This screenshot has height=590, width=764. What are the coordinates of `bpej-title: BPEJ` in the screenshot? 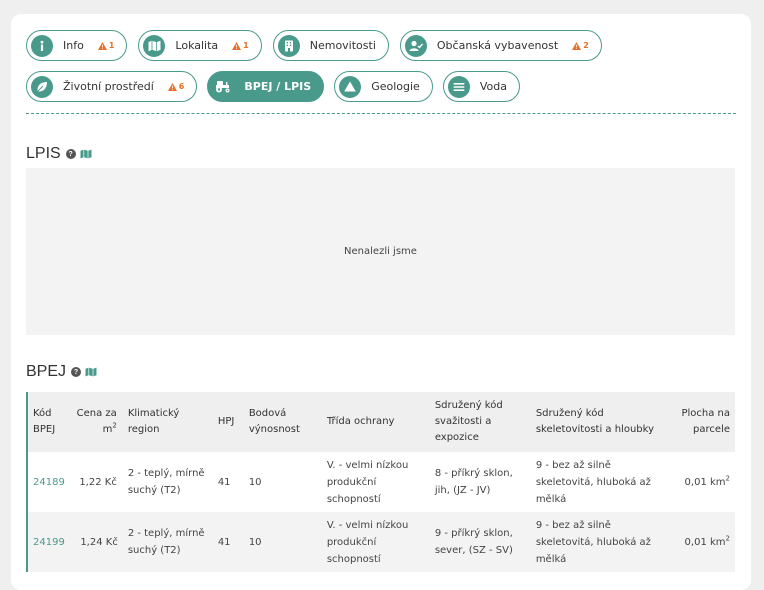 It's located at (46, 371).